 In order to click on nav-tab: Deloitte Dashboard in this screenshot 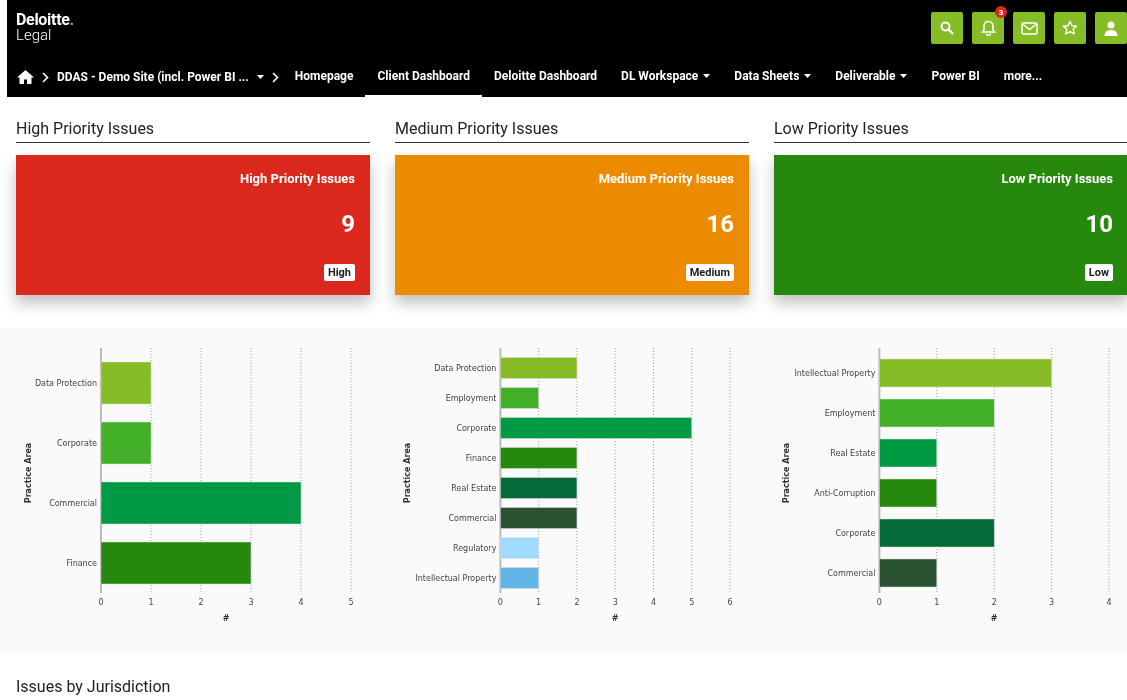, I will do `click(546, 77)`.